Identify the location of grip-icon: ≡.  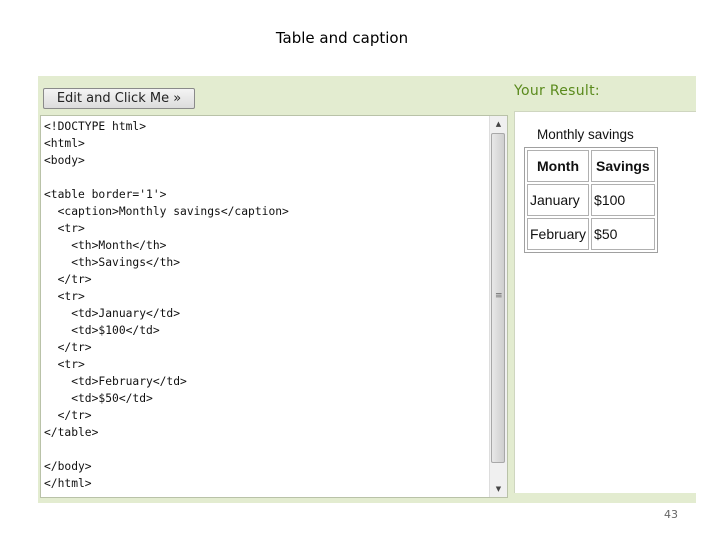
(499, 296).